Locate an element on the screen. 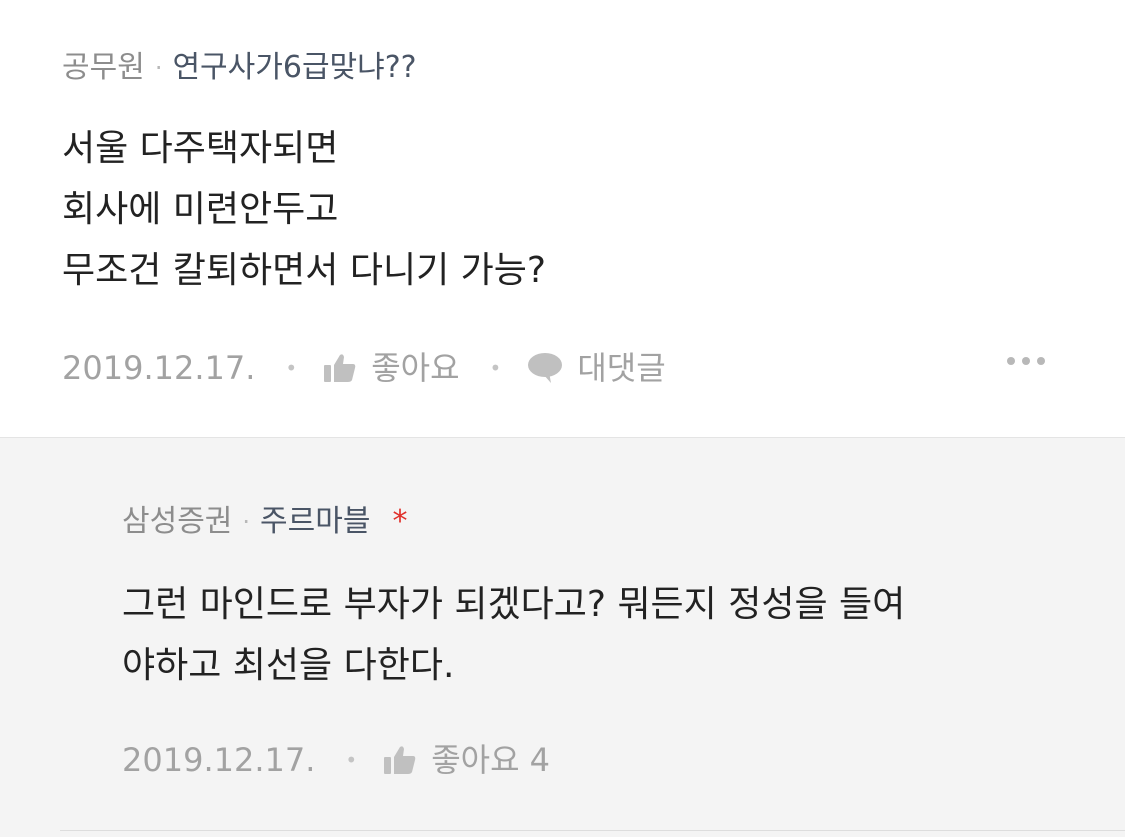 The image size is (1125, 837). like-label: 좋아요 is located at coordinates (415, 368).